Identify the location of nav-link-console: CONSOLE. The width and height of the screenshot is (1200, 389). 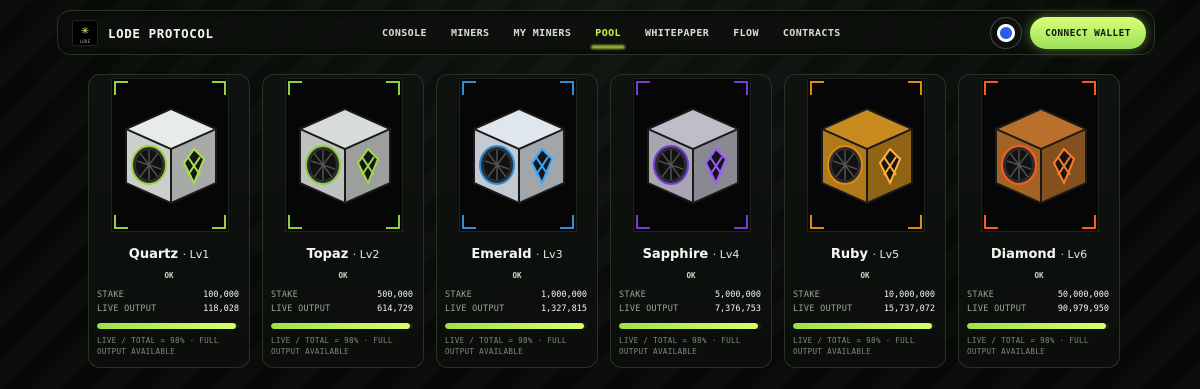
(404, 33).